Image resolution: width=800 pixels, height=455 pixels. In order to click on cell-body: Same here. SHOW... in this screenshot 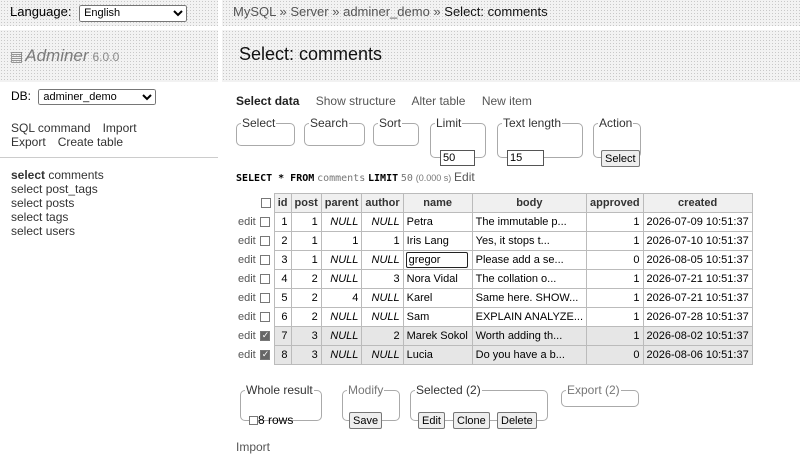, I will do `click(529, 298)`.